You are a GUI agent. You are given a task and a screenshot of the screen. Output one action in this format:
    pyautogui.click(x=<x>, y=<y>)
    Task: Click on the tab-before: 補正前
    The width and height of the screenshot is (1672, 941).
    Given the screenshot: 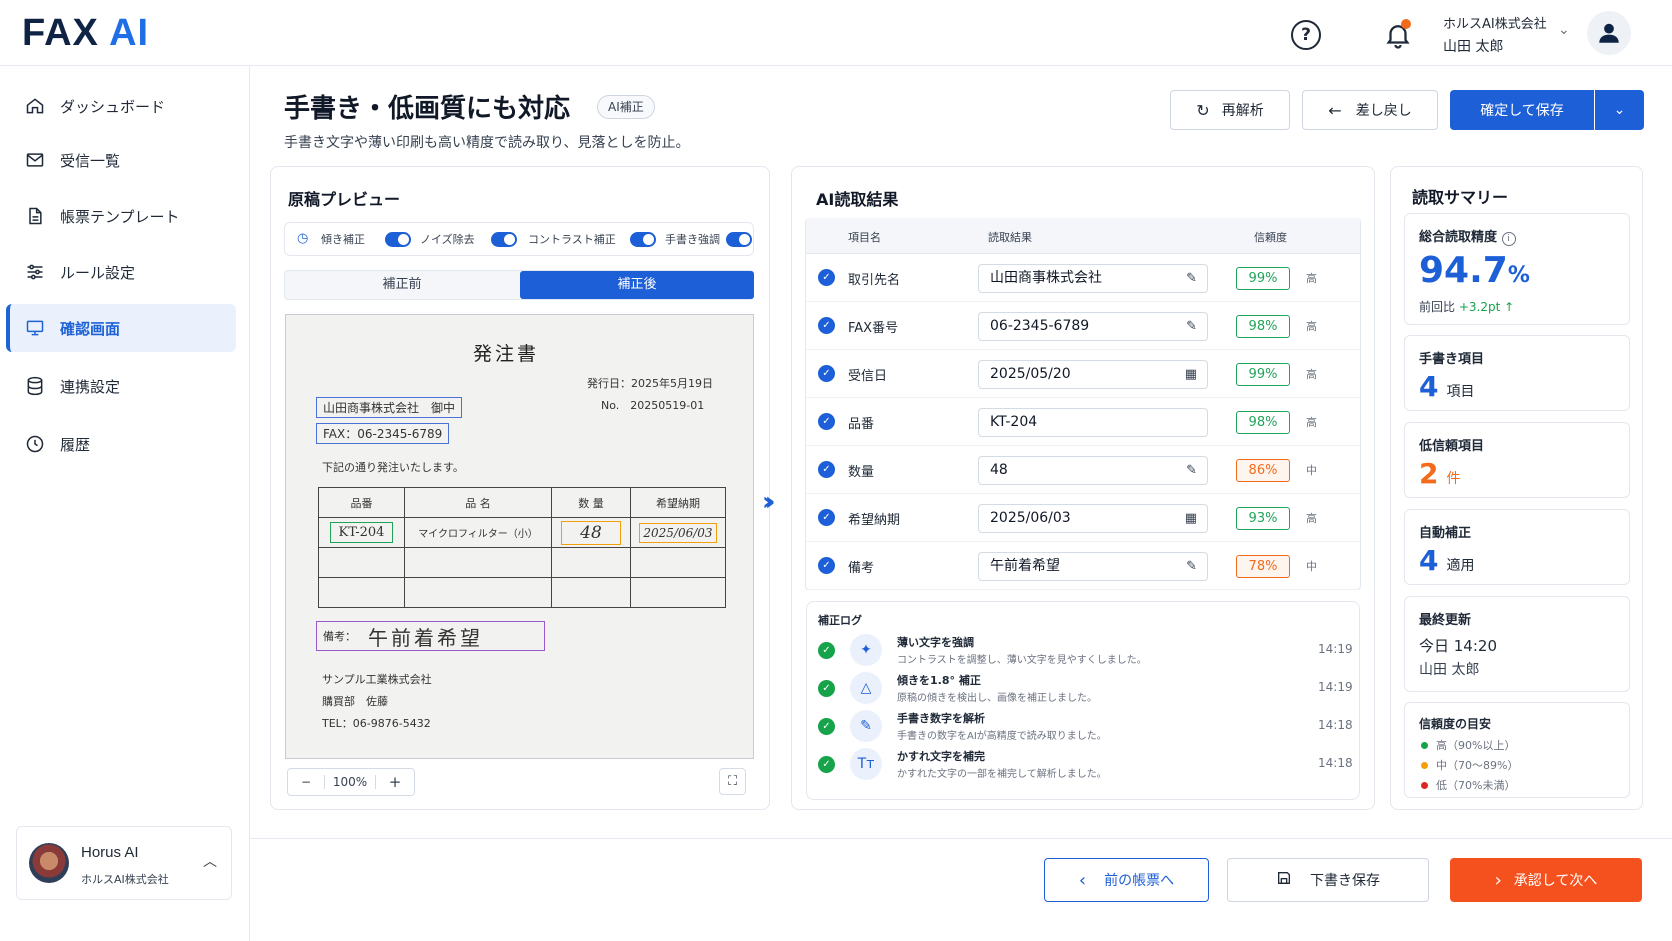 What is the action you would take?
    pyautogui.click(x=402, y=285)
    